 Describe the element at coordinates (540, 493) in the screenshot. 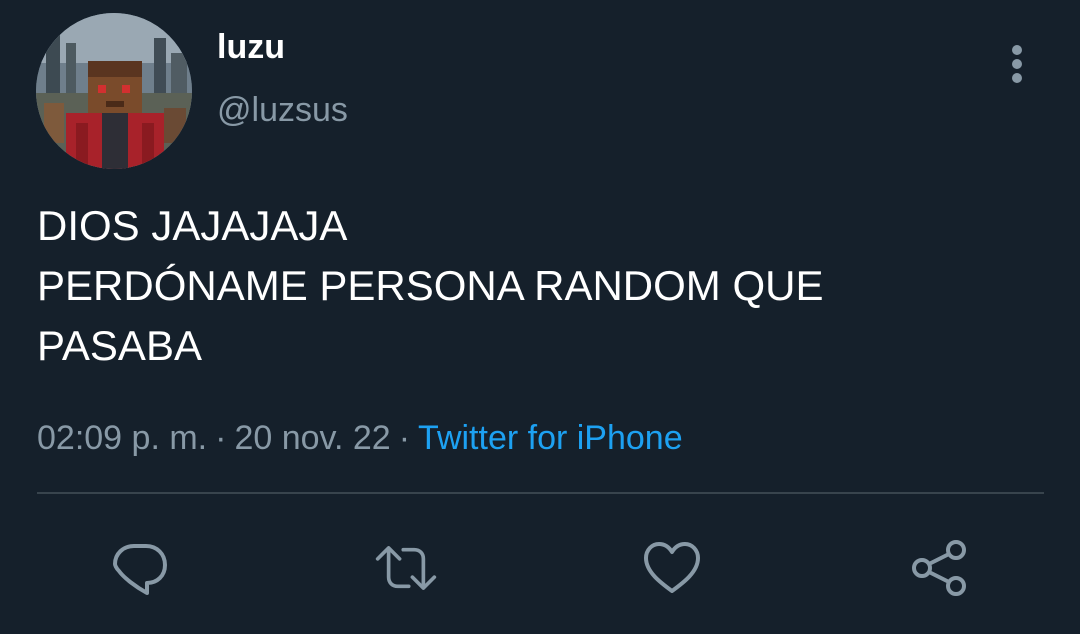

I see `divider` at that location.